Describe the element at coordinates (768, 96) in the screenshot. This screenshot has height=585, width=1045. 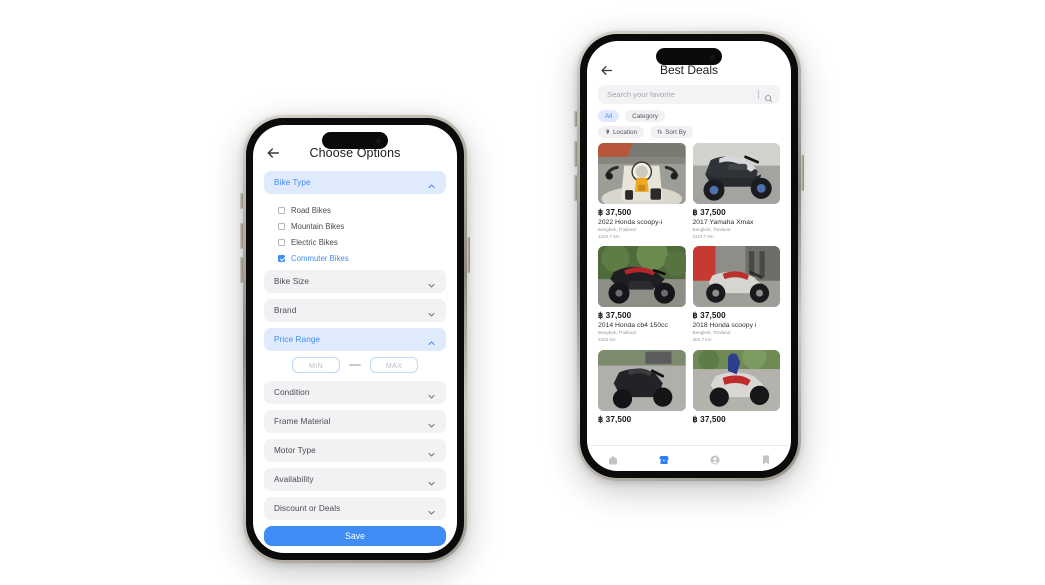
I see `search-icon` at that location.